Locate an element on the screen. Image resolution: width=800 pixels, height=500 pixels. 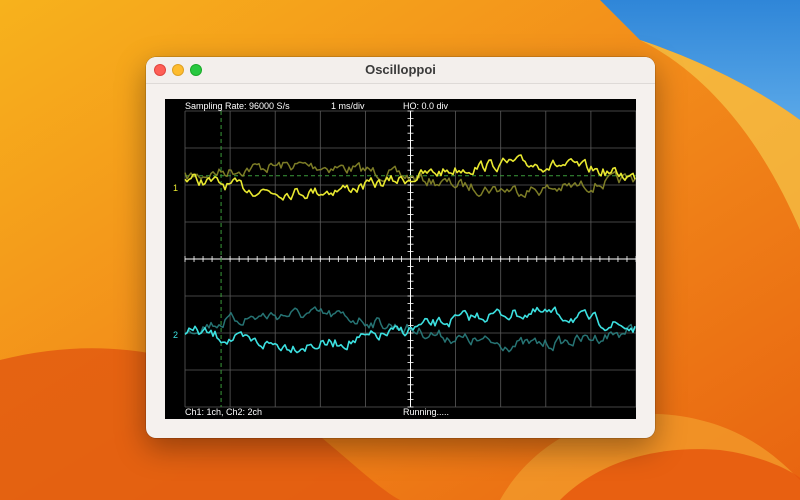
horizontal-offset-label: HO: 0.0 div is located at coordinates (426, 106).